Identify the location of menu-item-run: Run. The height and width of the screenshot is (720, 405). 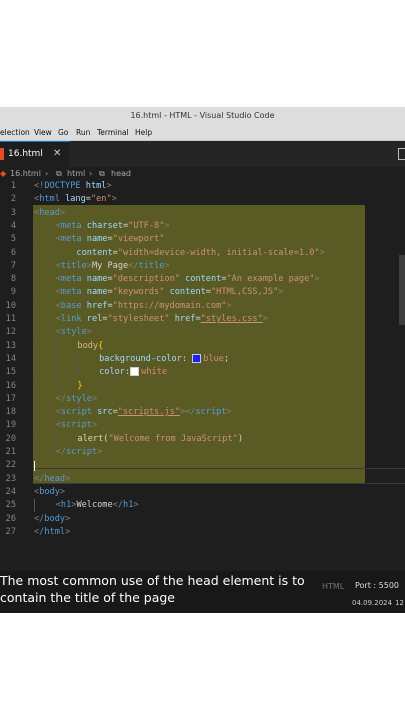
(83, 132).